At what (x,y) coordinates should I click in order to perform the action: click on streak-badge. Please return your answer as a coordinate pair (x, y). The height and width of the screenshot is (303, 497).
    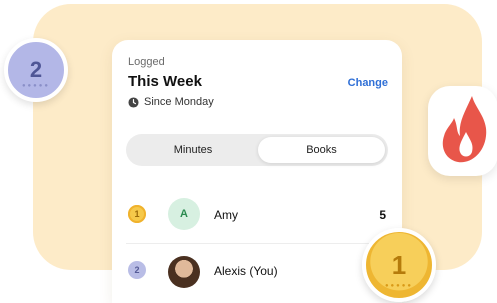
    Looking at the image, I should click on (462, 131).